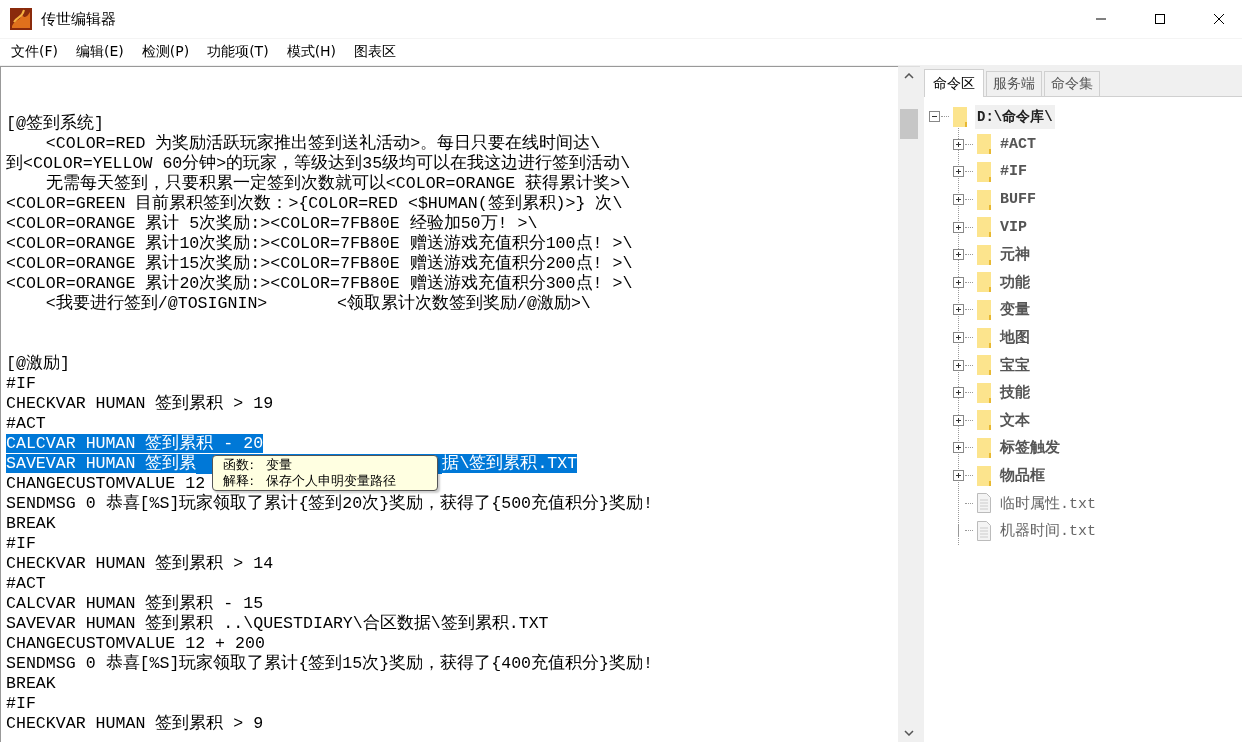  Describe the element at coordinates (311, 52) in the screenshot. I see `menu-item: 模式(H)` at that location.